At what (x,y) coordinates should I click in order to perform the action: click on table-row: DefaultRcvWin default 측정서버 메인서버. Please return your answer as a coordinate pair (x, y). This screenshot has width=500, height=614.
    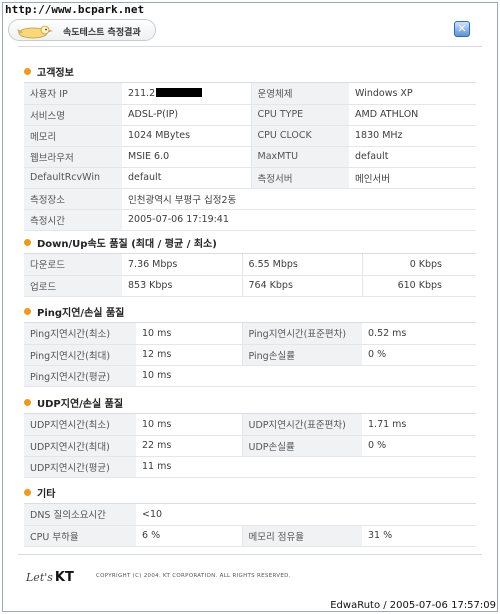
    Looking at the image, I should click on (250, 178).